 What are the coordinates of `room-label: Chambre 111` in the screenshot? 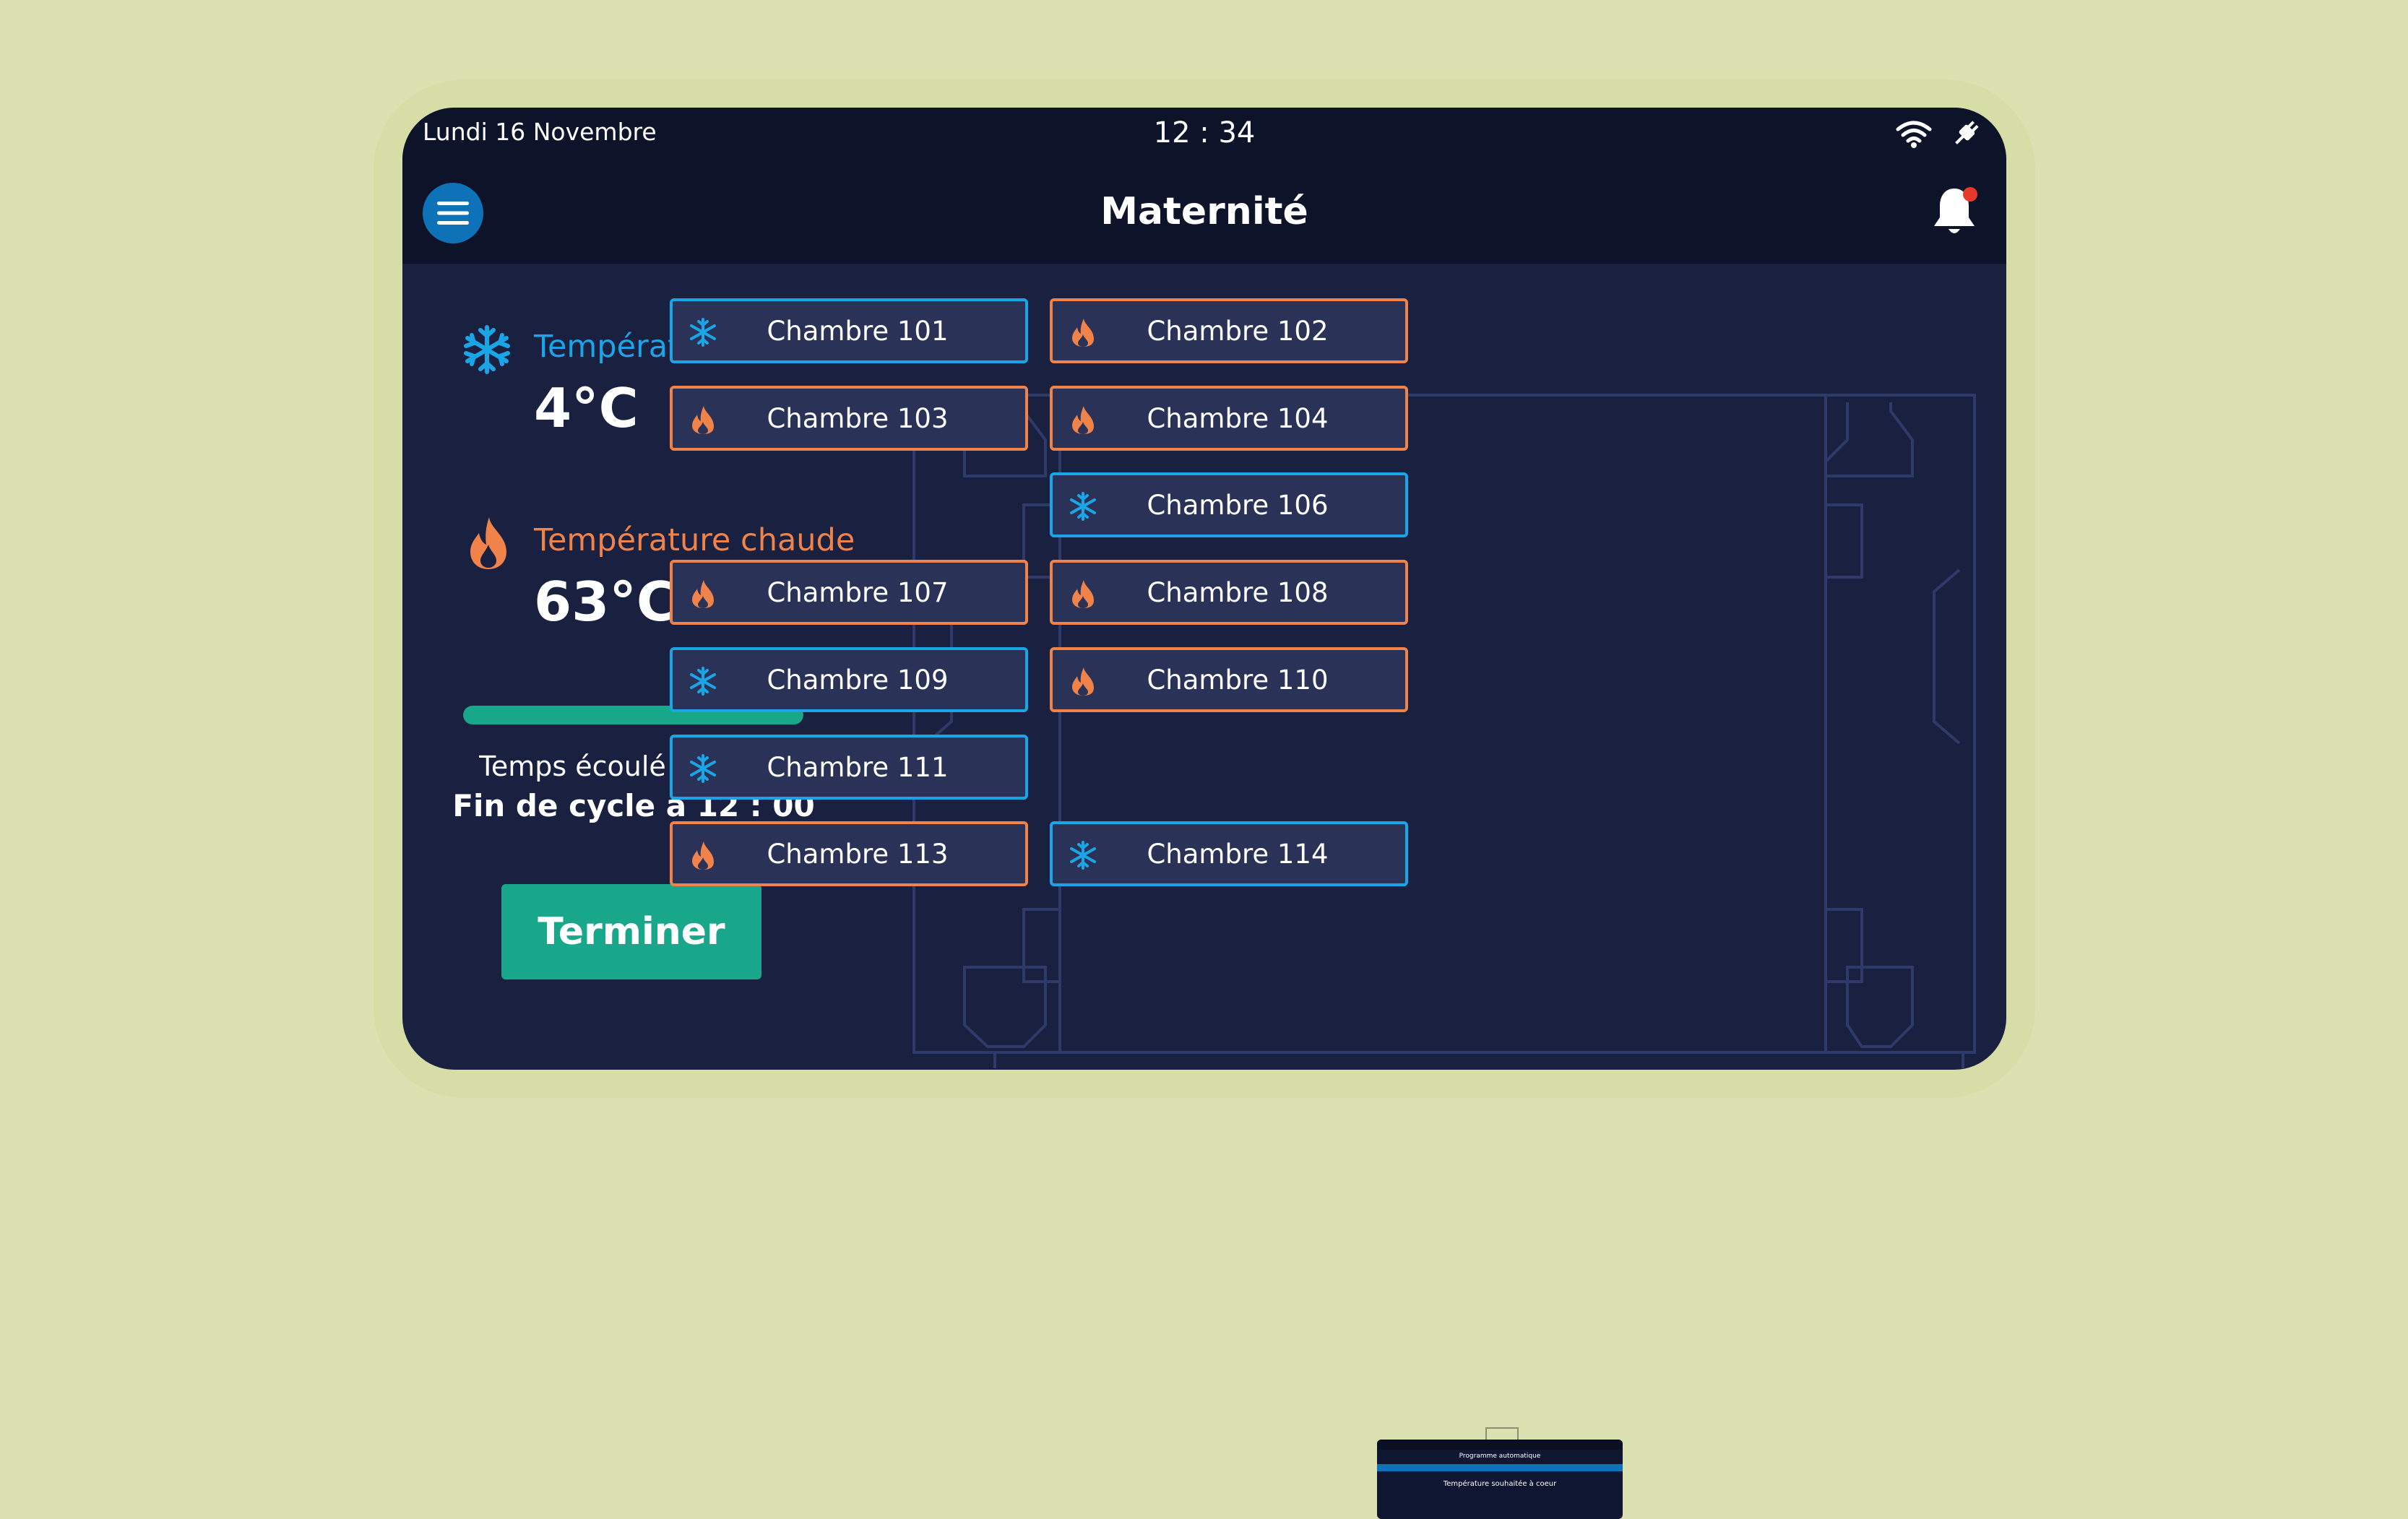 It's located at (858, 767).